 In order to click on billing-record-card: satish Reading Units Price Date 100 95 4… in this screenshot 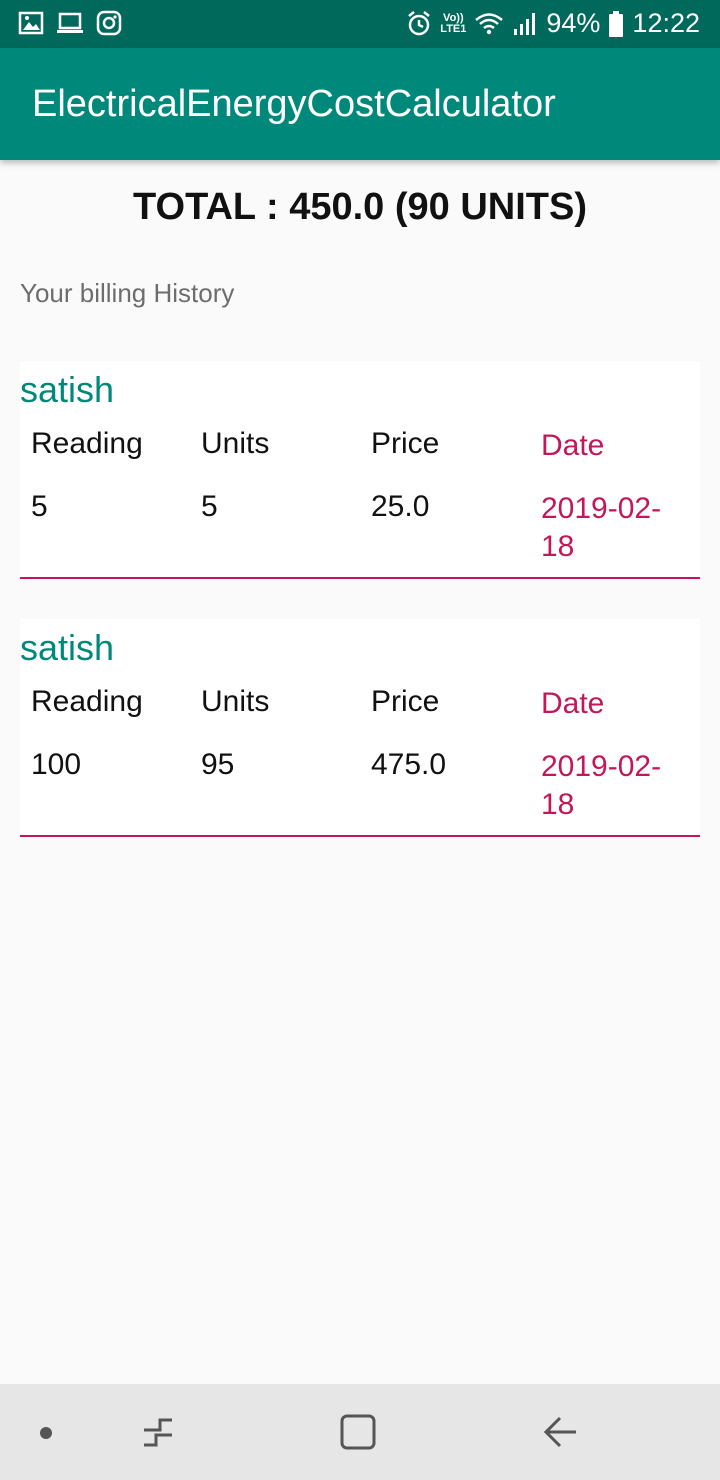, I will do `click(360, 728)`.